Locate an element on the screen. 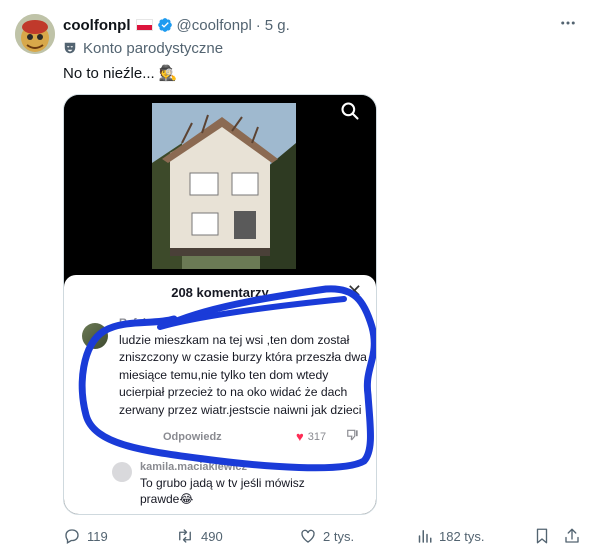 The image size is (591, 558). commenter-avatar is located at coordinates (95, 336).